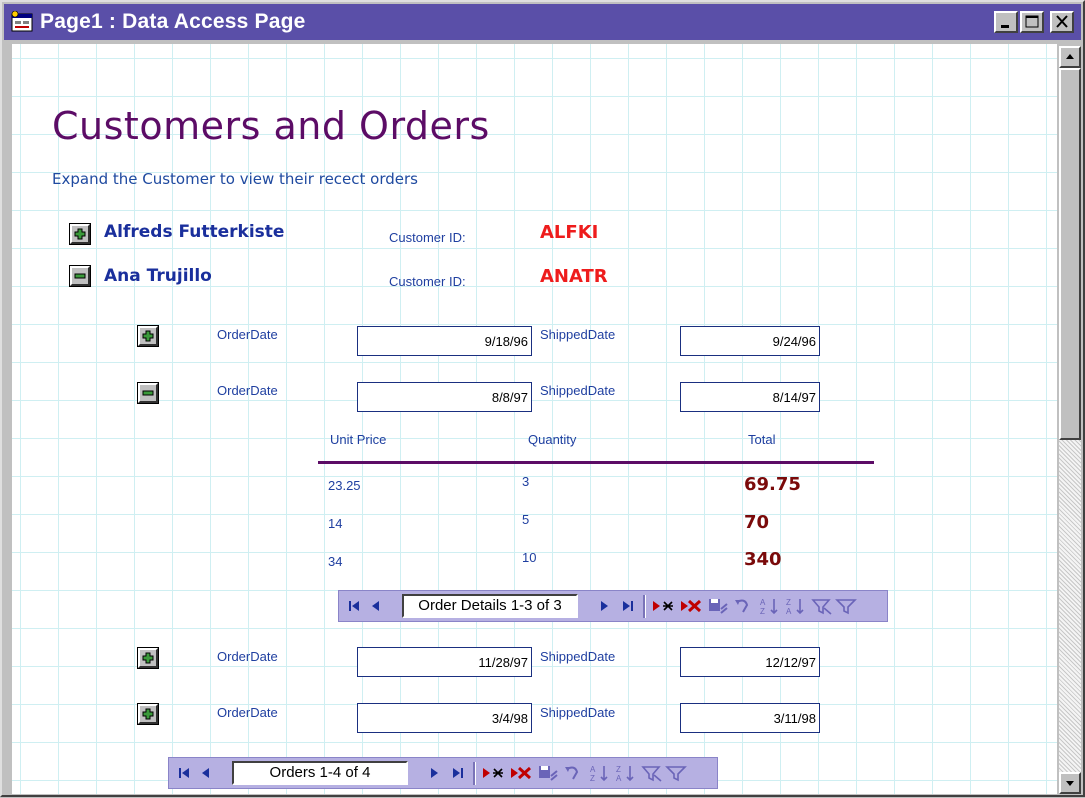 The width and height of the screenshot is (1085, 798). Describe the element at coordinates (1032, 22) in the screenshot. I see `maximize-icon` at that location.